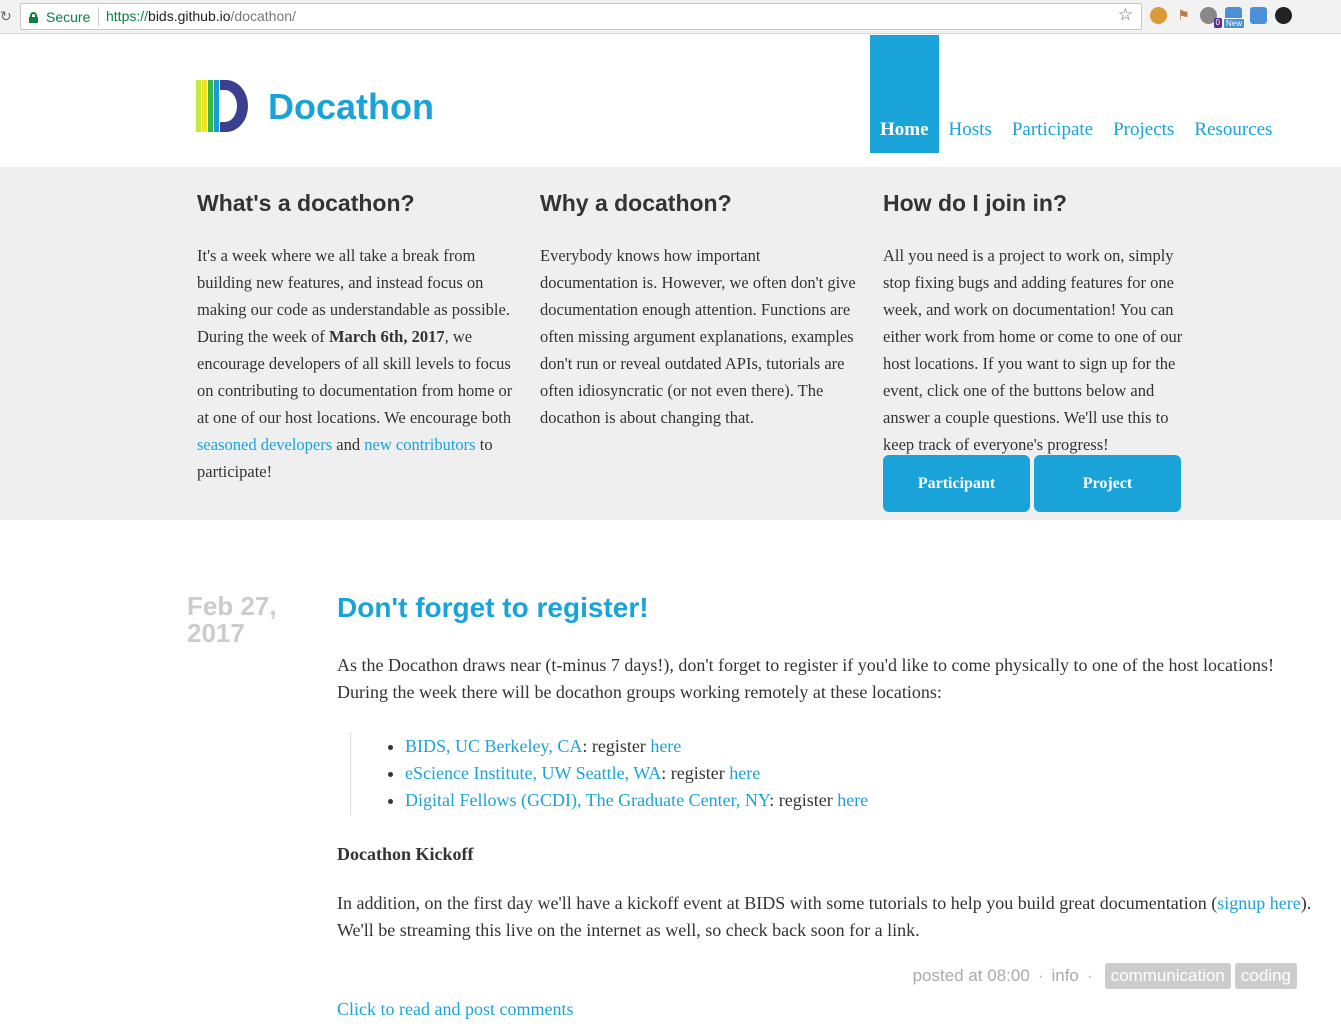 The height and width of the screenshot is (1036, 1341). Describe the element at coordinates (1032, 483) in the screenshot. I see `signup-buttons: Participant Project` at that location.